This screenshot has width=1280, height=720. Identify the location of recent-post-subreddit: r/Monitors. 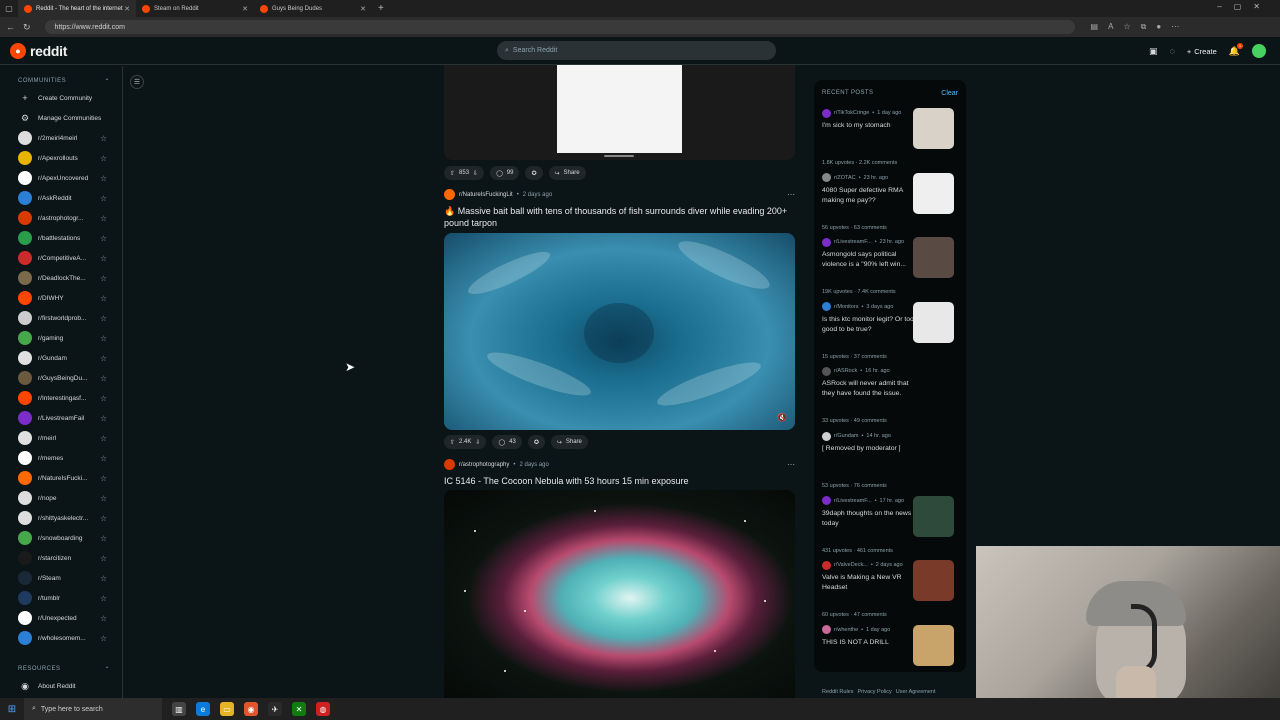
(846, 307).